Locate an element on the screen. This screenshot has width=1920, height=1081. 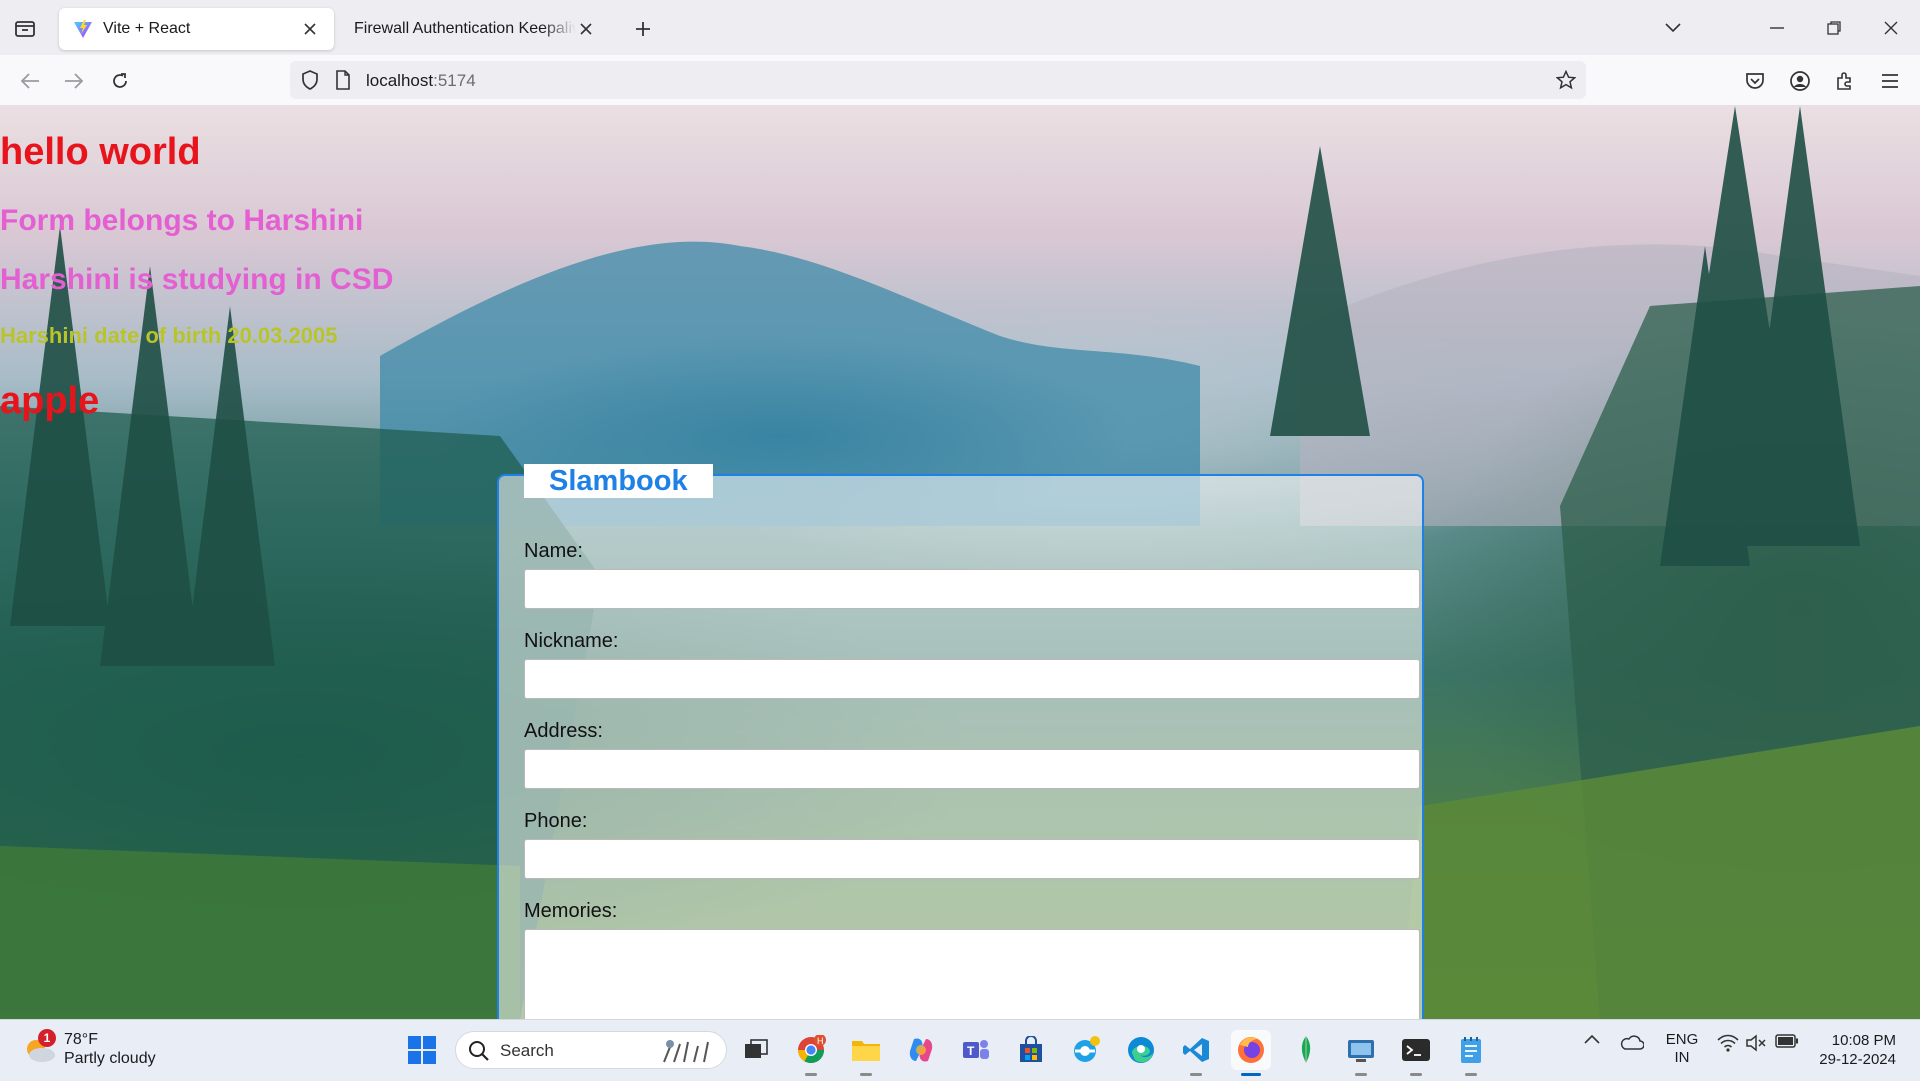
search-icon is located at coordinates (479, 1051).